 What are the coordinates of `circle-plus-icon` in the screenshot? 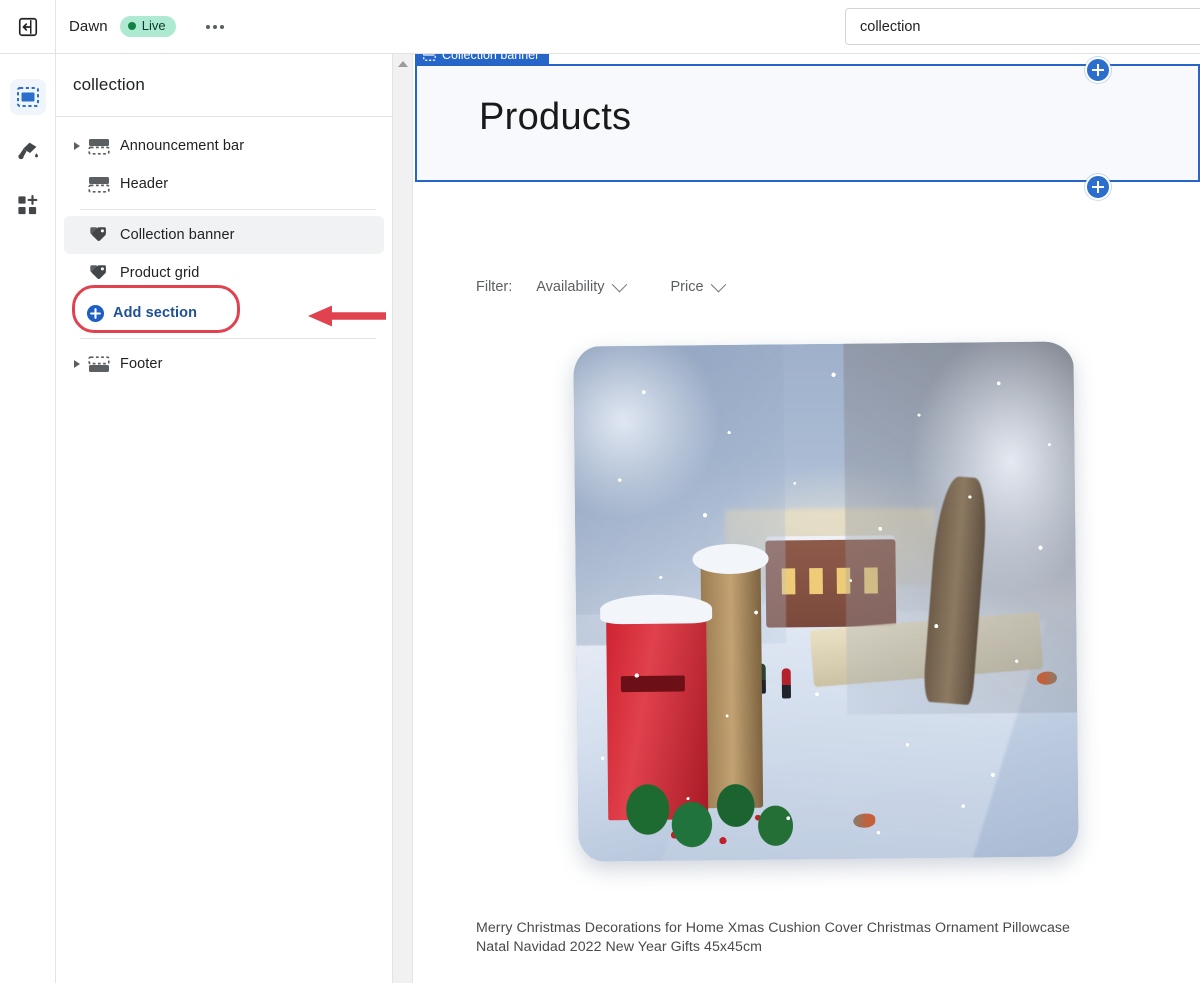 It's located at (95, 313).